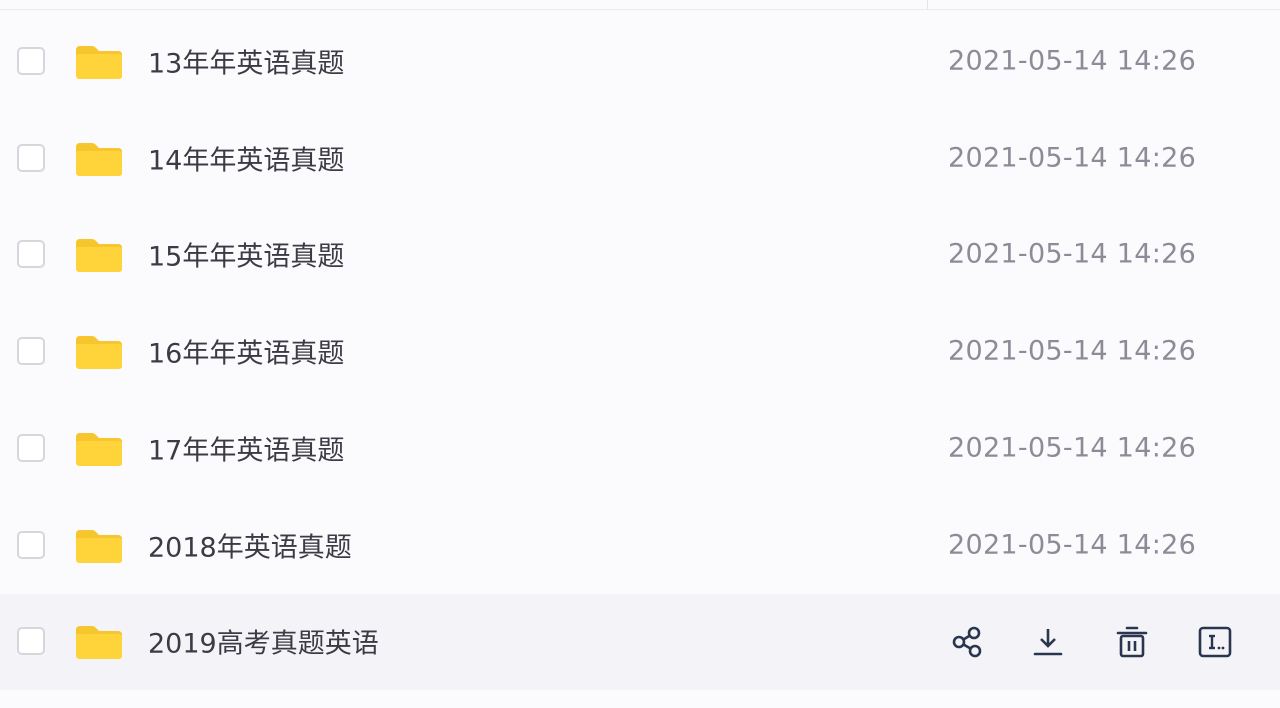 The width and height of the screenshot is (1280, 708). Describe the element at coordinates (640, 546) in the screenshot. I see `file-row: 2018年英语真题 2021-05-14 14:26` at that location.